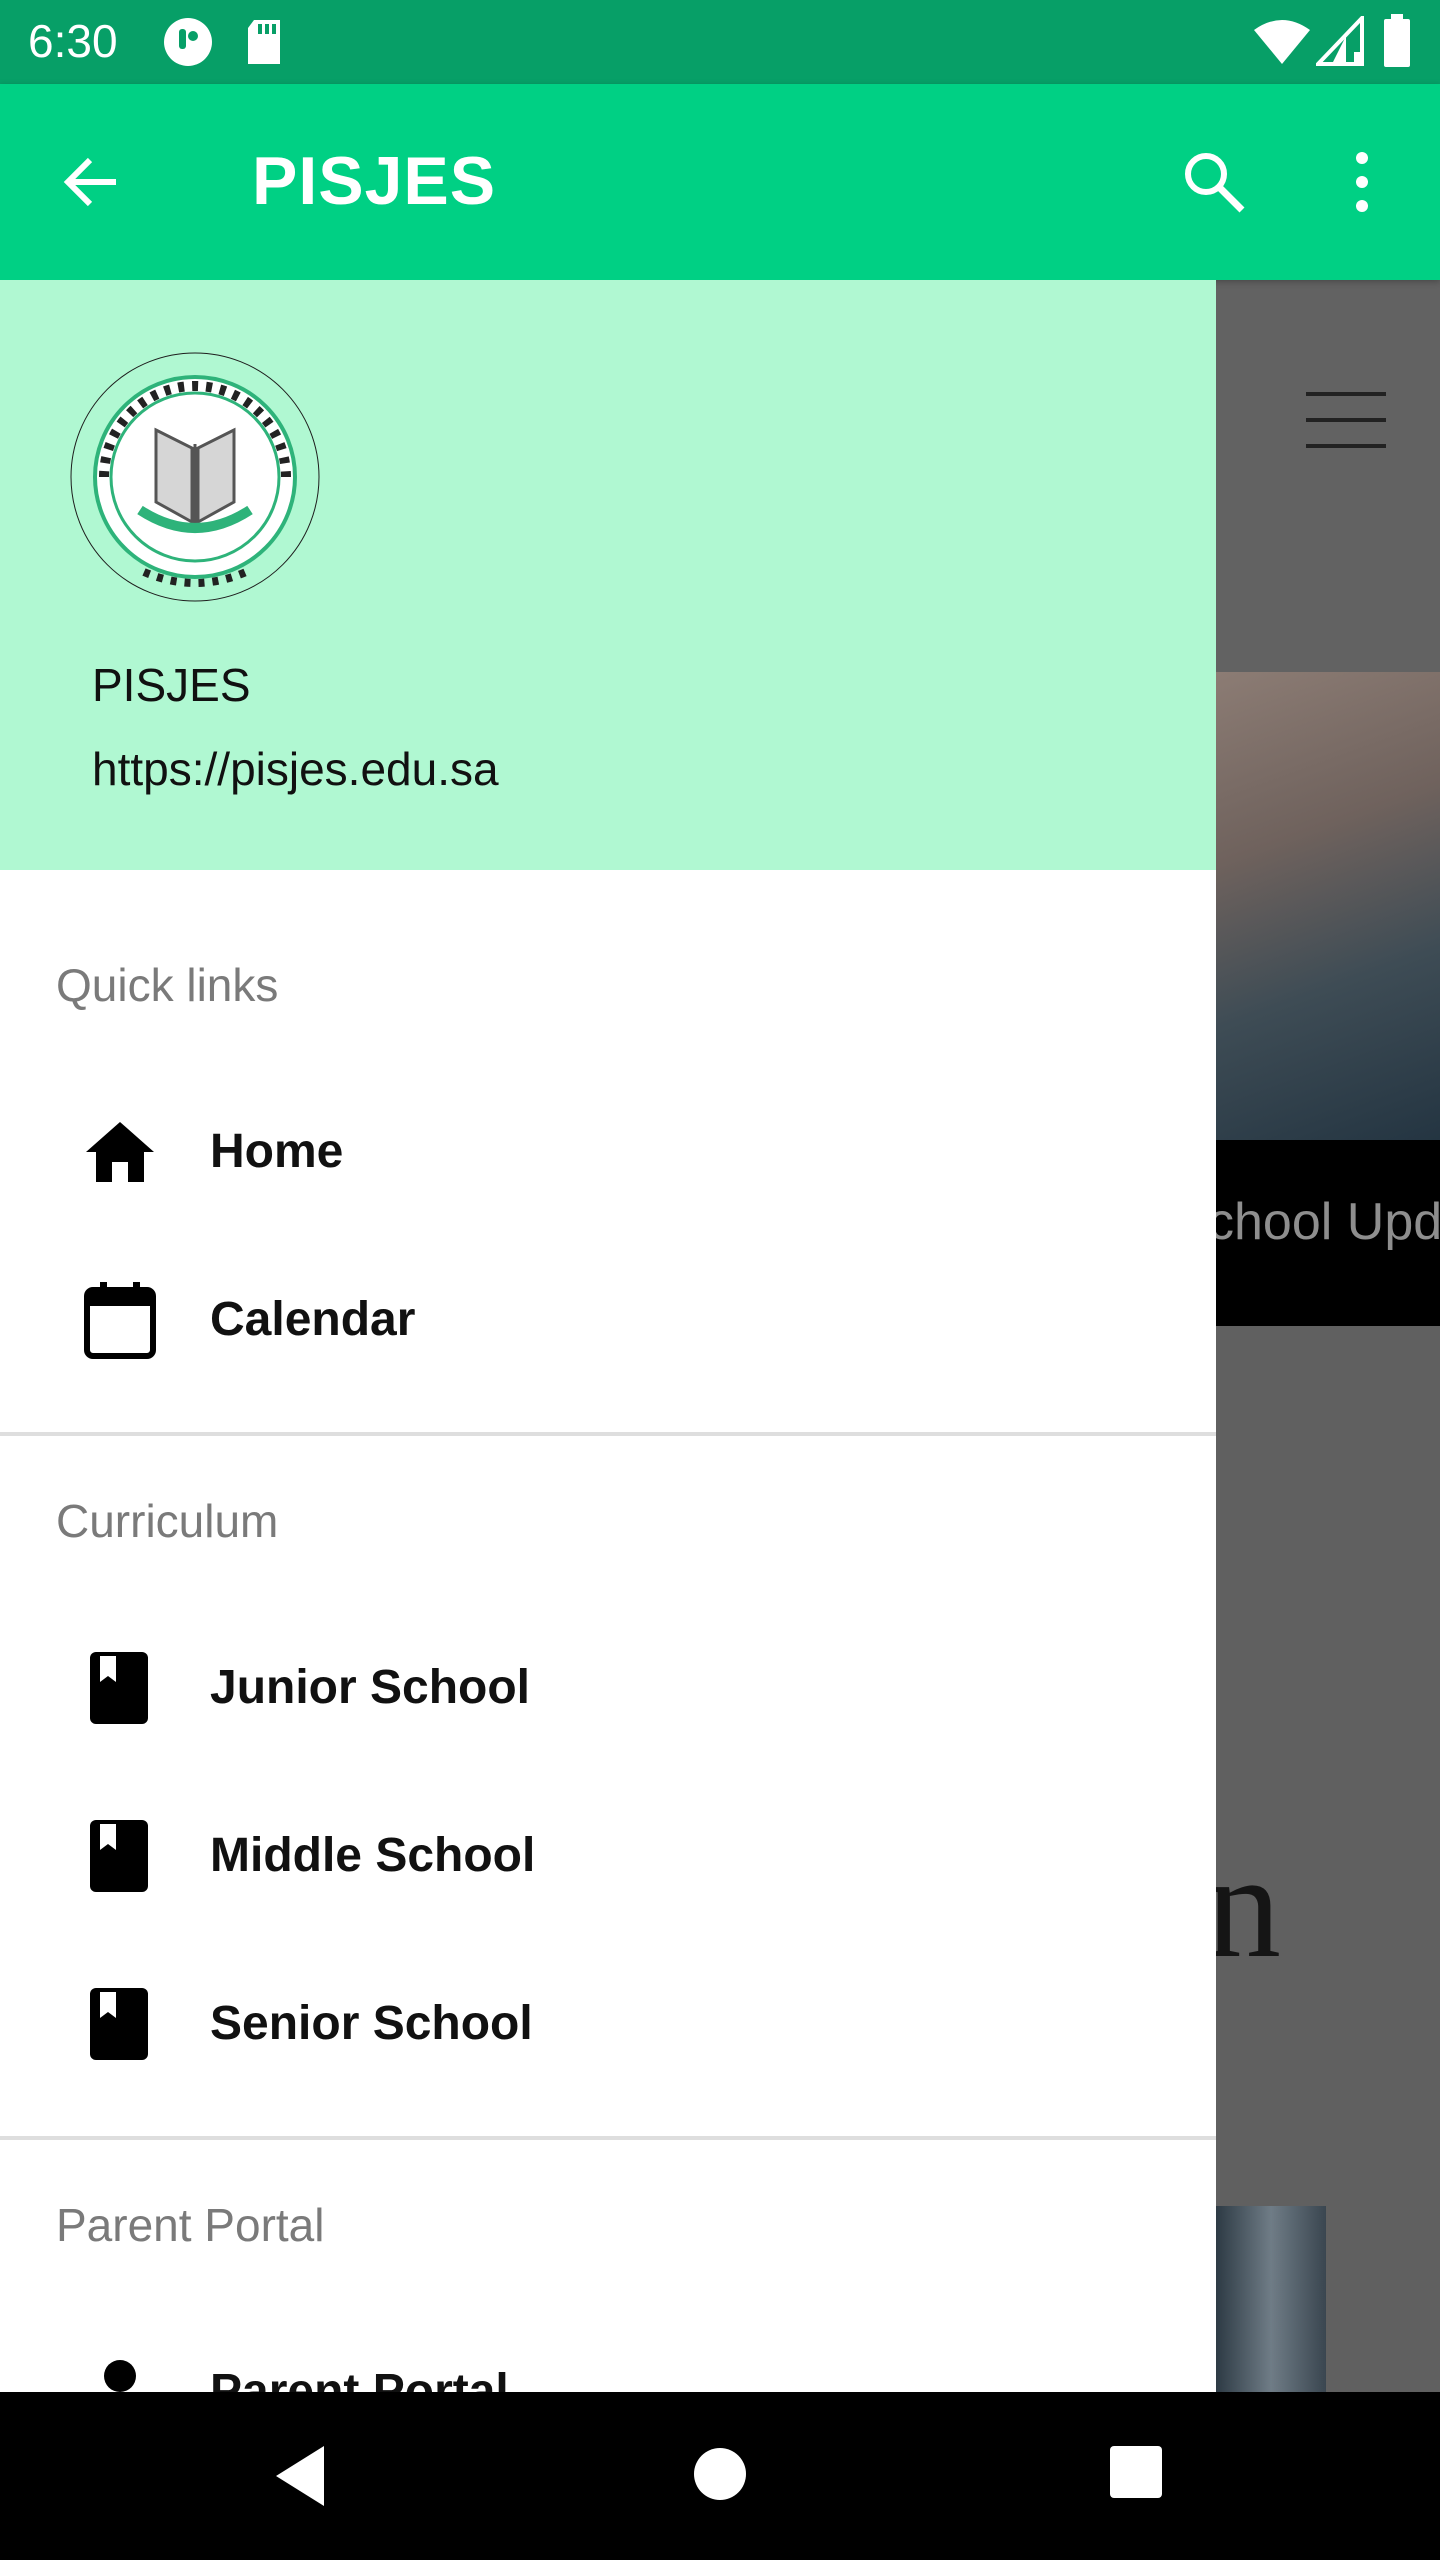 This screenshot has height=2560, width=1440. I want to click on recents-icon, so click(1136, 2472).